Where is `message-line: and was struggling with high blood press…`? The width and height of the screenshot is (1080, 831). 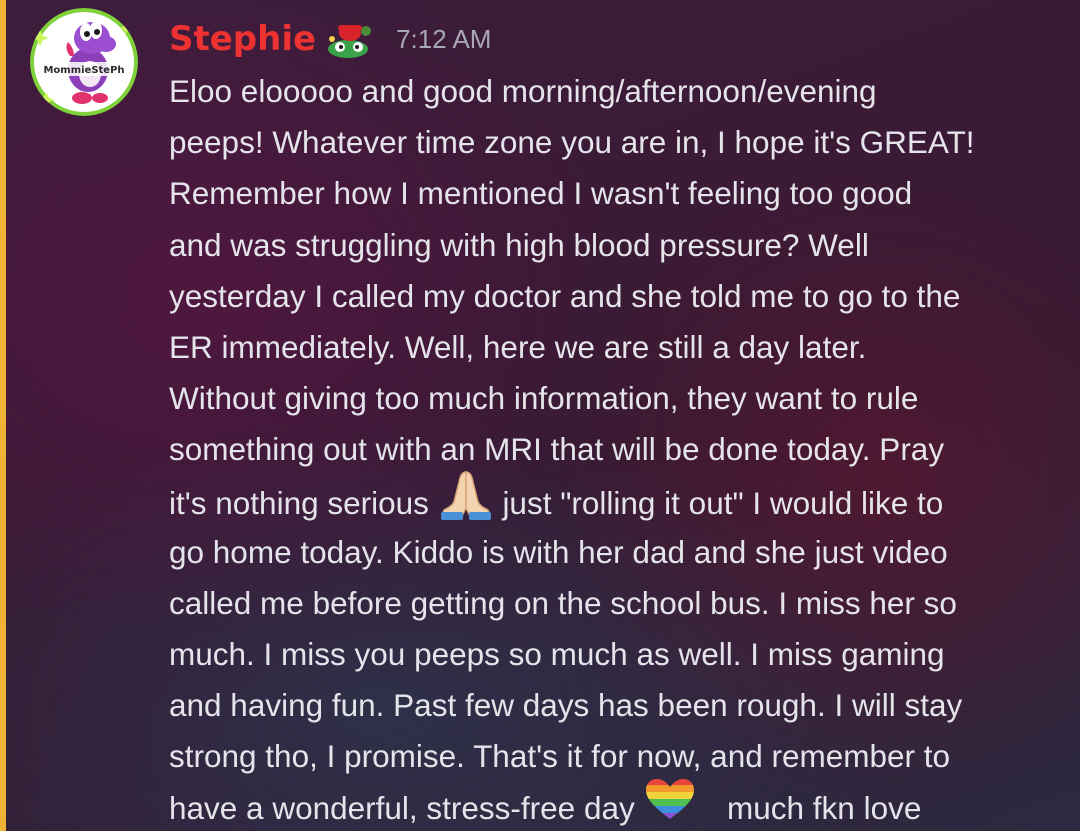
message-line: and was struggling with high blood press… is located at coordinates (519, 244).